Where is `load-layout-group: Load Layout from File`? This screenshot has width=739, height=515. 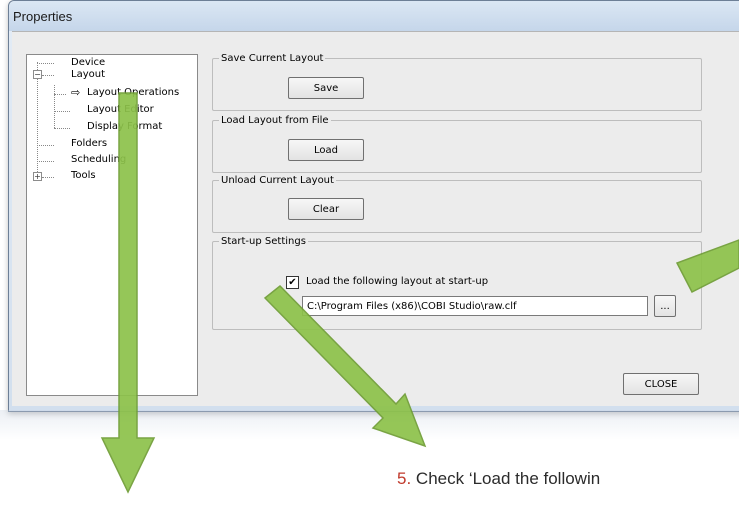
load-layout-group: Load Layout from File is located at coordinates (457, 144).